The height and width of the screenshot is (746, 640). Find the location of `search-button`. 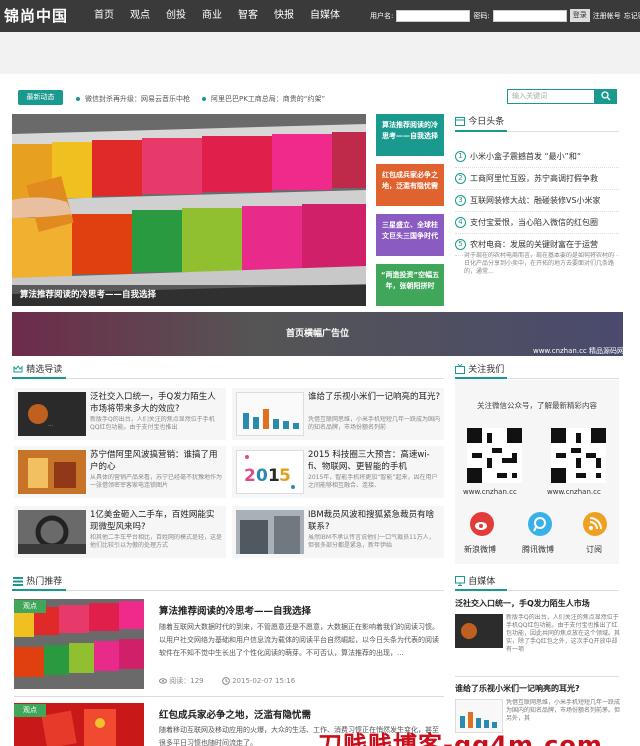

search-button is located at coordinates (606, 96).